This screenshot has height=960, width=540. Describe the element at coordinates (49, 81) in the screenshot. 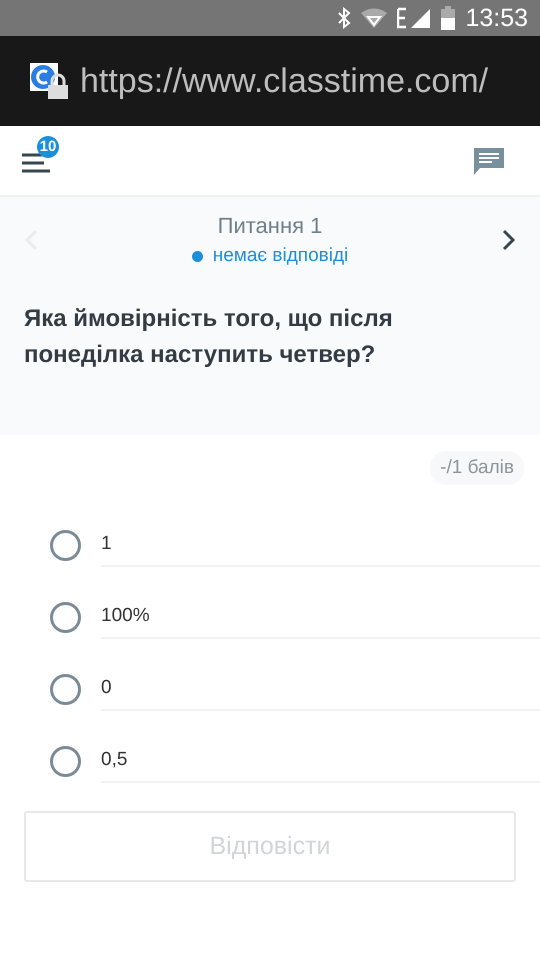

I see `site-lock-icon` at that location.